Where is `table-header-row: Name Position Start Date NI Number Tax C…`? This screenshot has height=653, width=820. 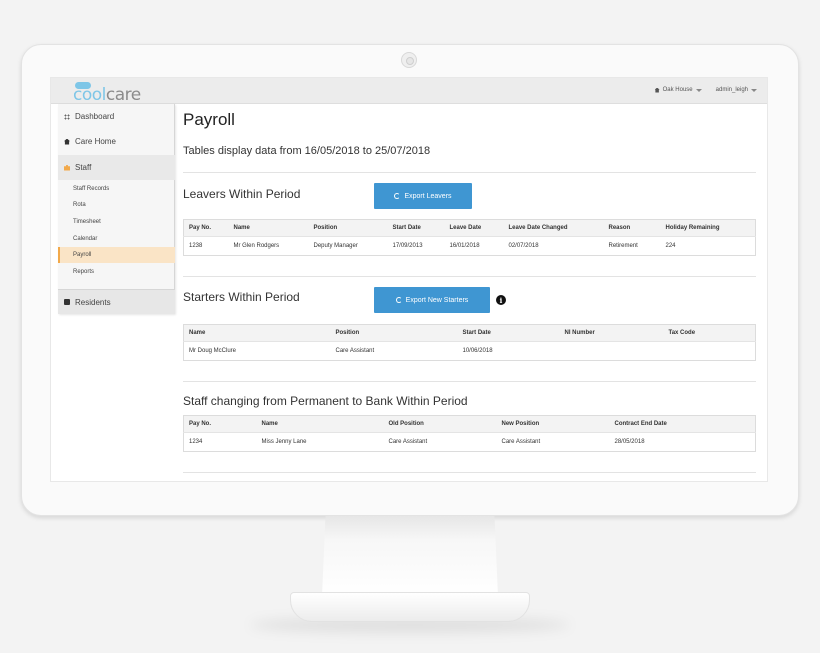
table-header-row: Name Position Start Date NI Number Tax C… is located at coordinates (469, 333).